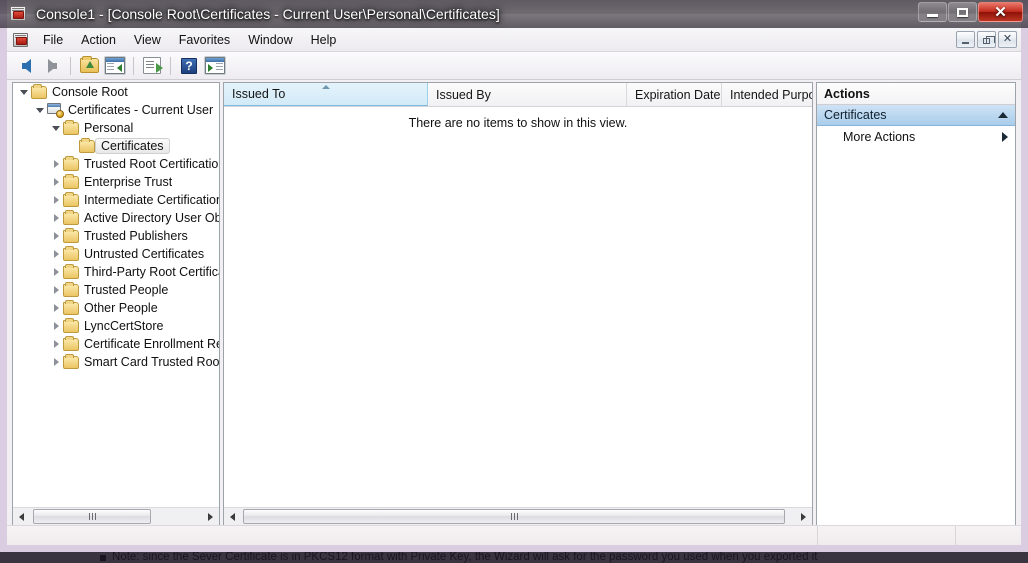 Image resolution: width=1028 pixels, height=563 pixels. Describe the element at coordinates (1003, 115) in the screenshot. I see `chevron-up-icon` at that location.